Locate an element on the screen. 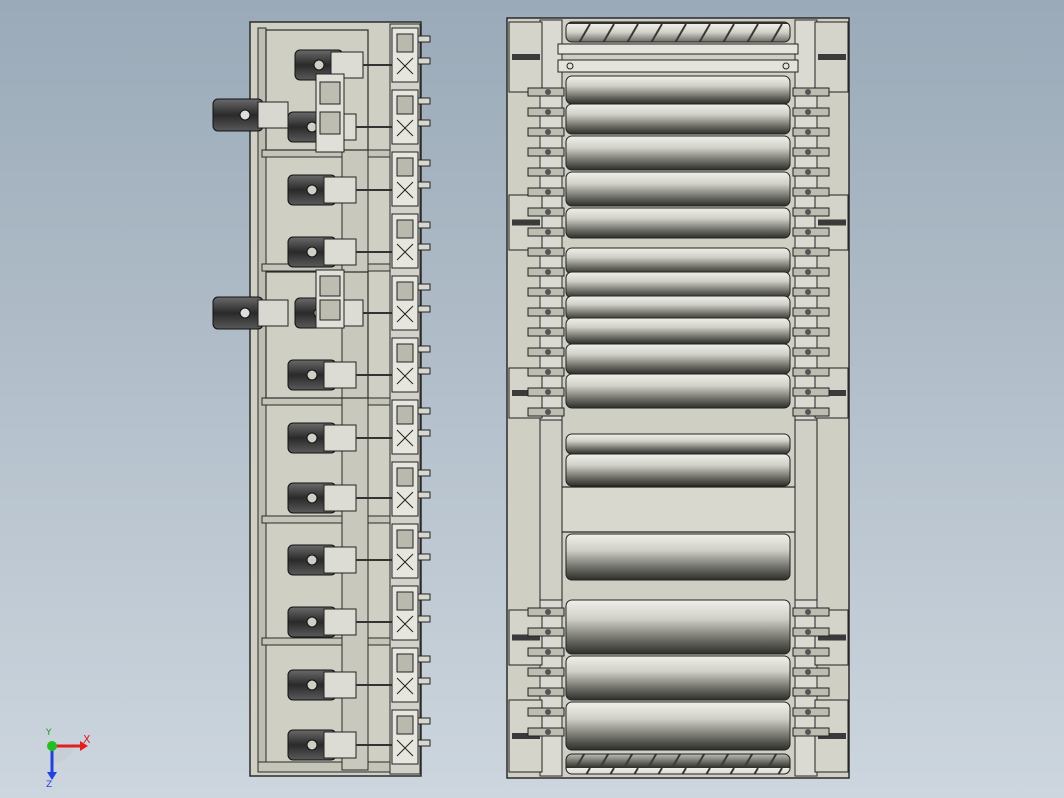 The height and width of the screenshot is (798, 1064). main-drive-motor-upper is located at coordinates (250, 115).